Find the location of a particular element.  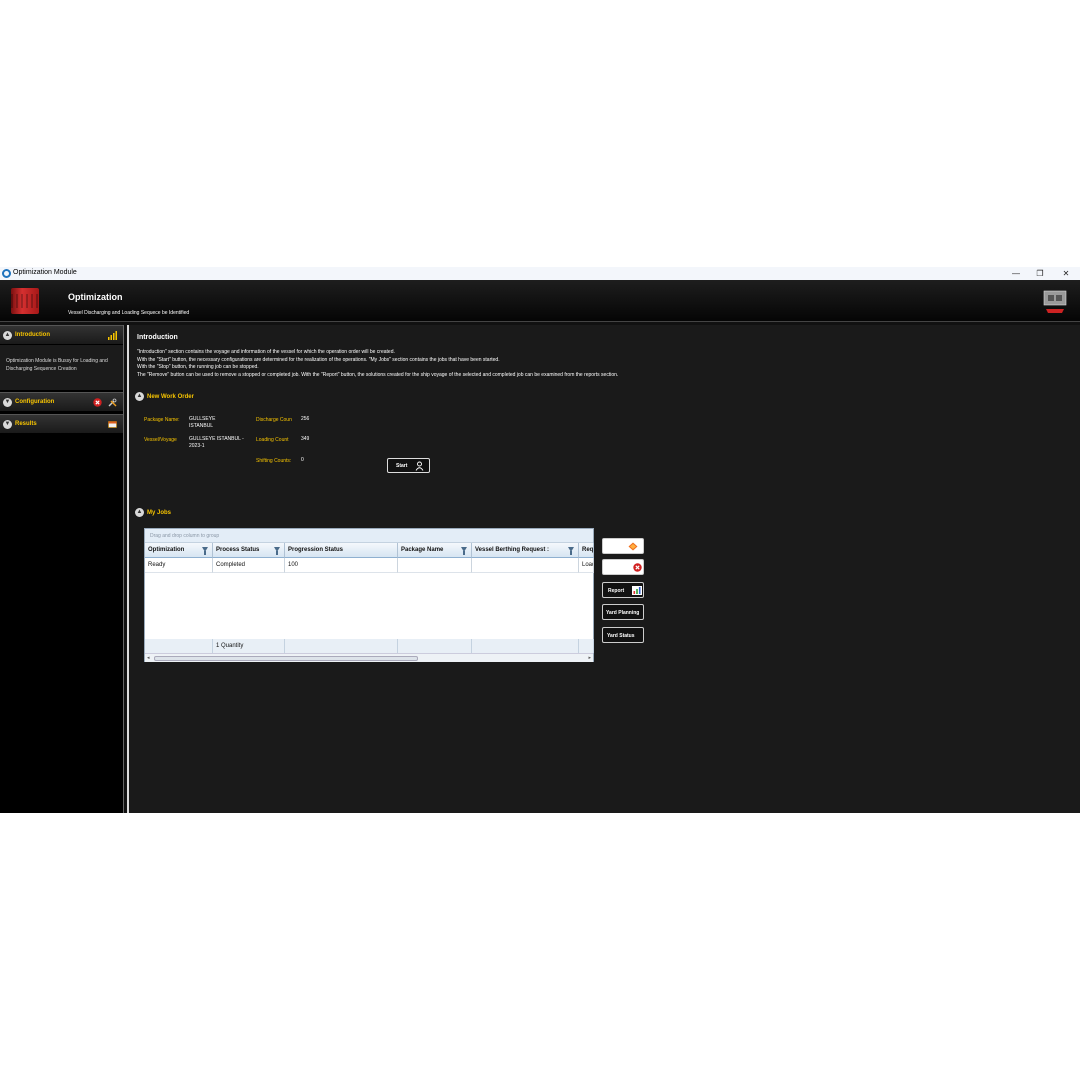

new-work-order-header: ▲ New Work Order is located at coordinates (164, 398).